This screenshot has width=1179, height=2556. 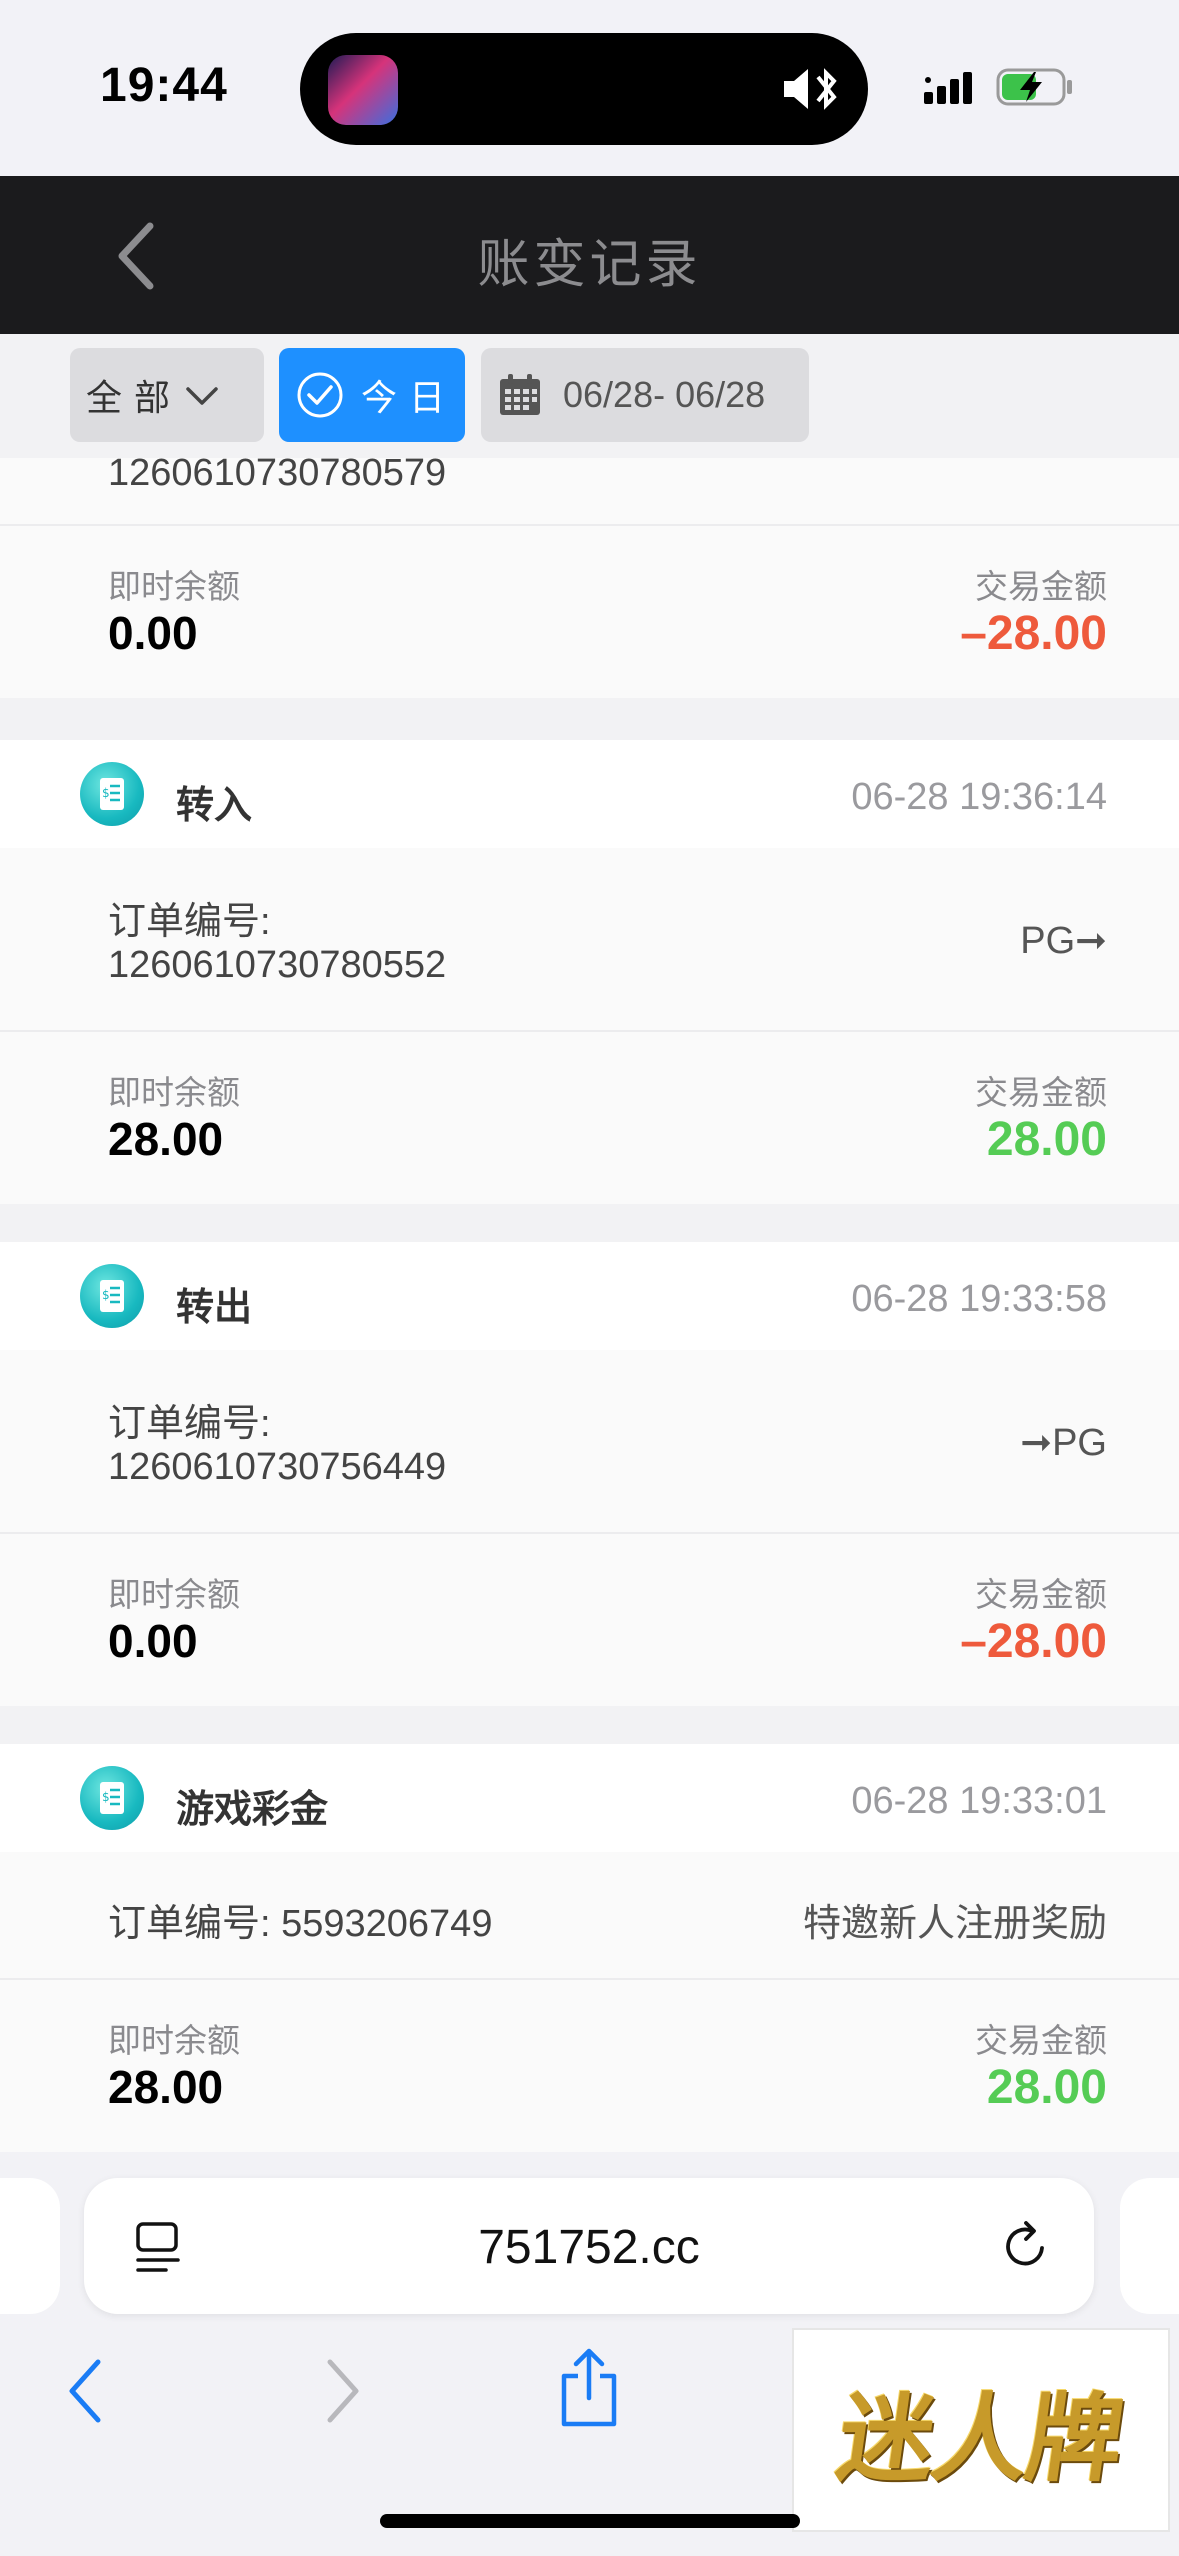 I want to click on card-header: $ 转出 06-28 19:33:58, so click(x=589, y=1296).